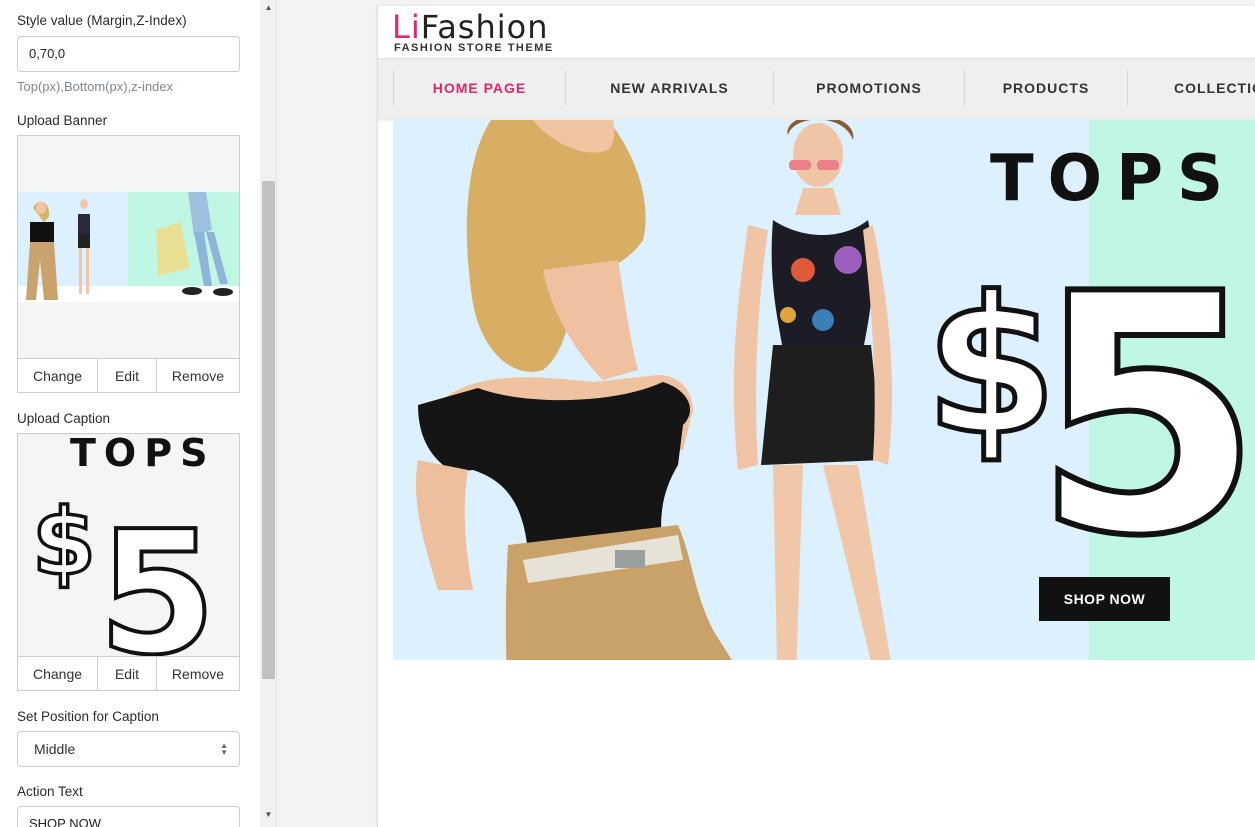 This screenshot has width=1255, height=827. What do you see at coordinates (128, 816) in the screenshot?
I see `action-text-input: SHOP NOW` at bounding box center [128, 816].